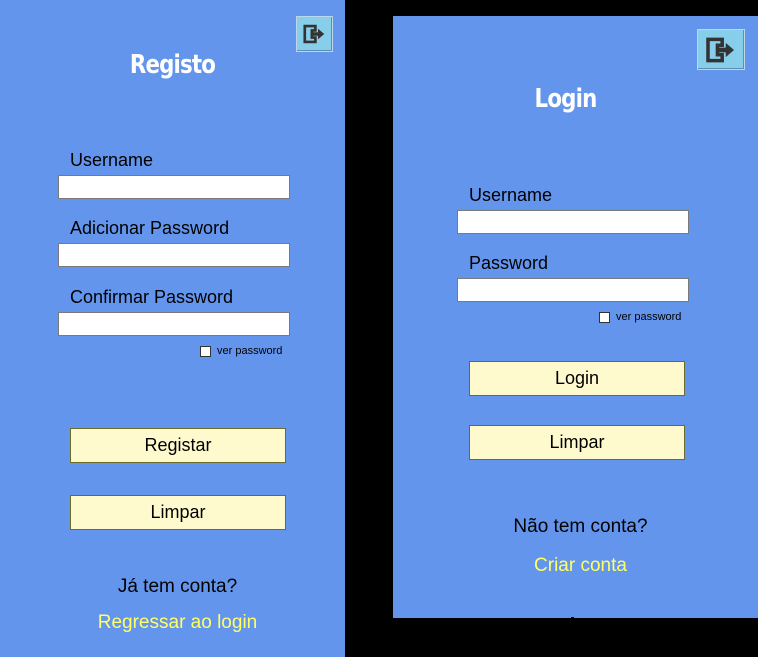 This screenshot has width=758, height=657. Describe the element at coordinates (172, 65) in the screenshot. I see `page-title: Registo` at that location.